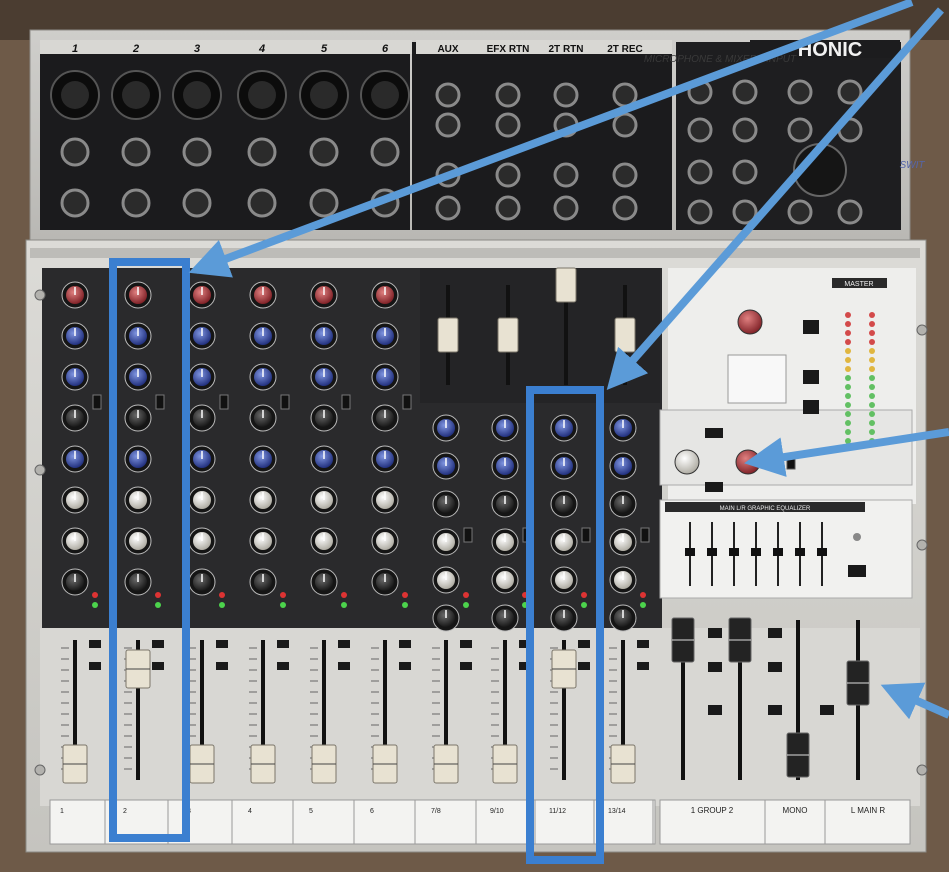 This screenshot has height=872, width=949. Describe the element at coordinates (385, 49) in the screenshot. I see `top-channel-number: 6` at that location.